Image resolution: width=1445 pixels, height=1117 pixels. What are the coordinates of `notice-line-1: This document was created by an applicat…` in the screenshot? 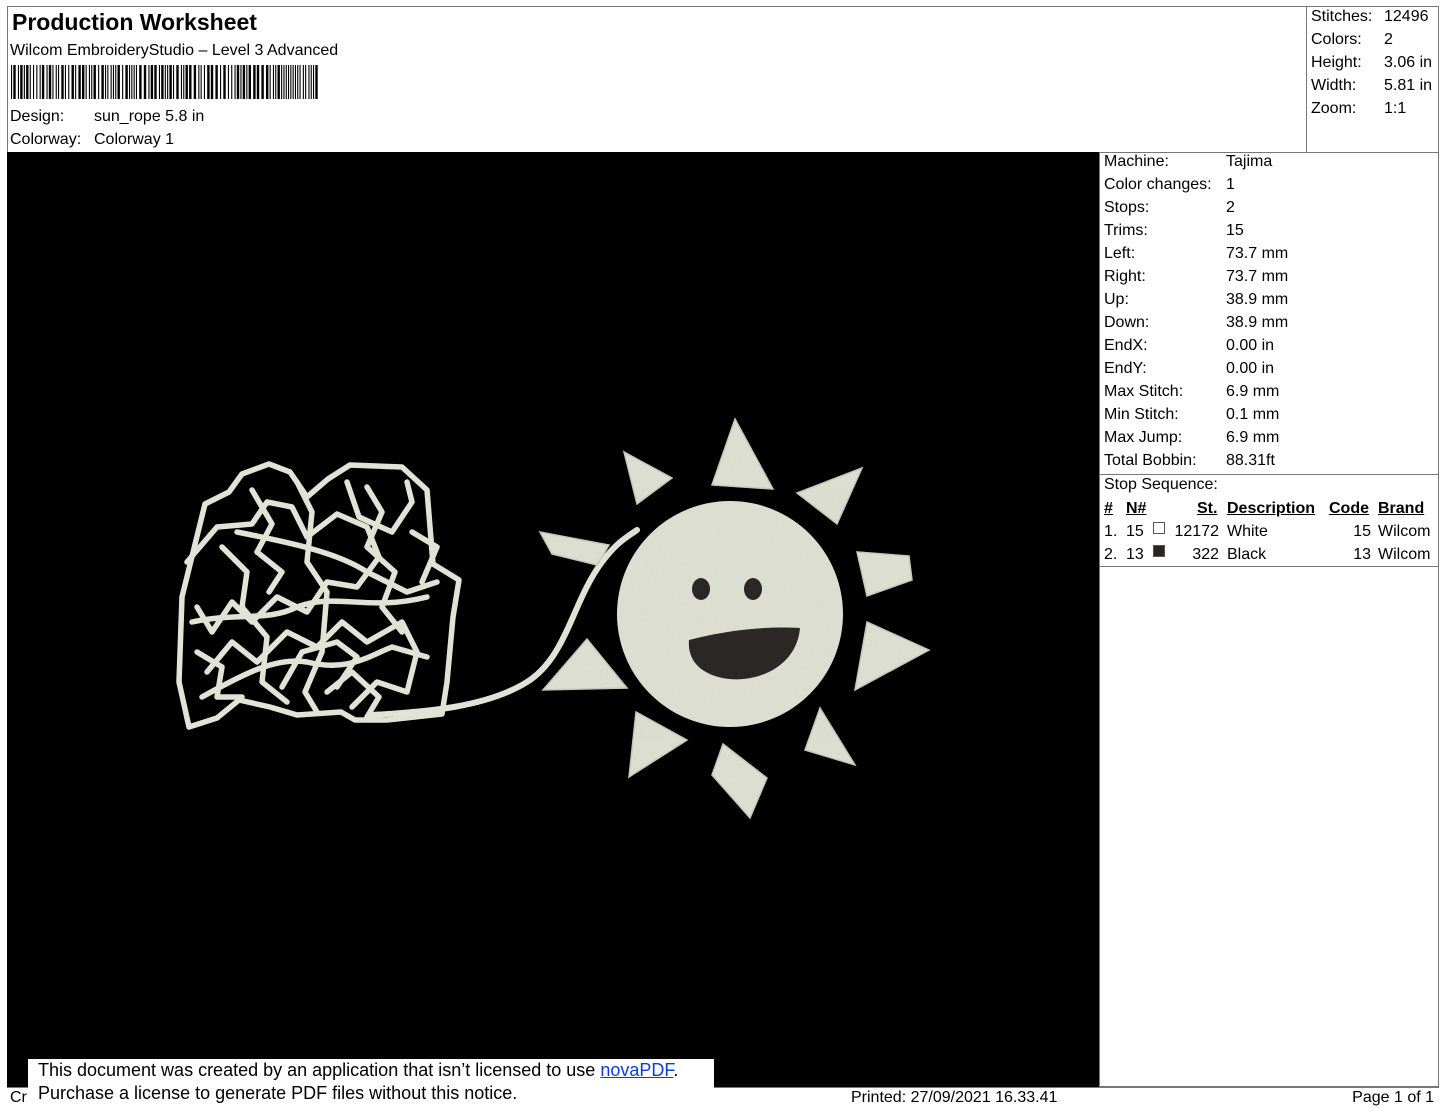 It's located at (376, 1070).